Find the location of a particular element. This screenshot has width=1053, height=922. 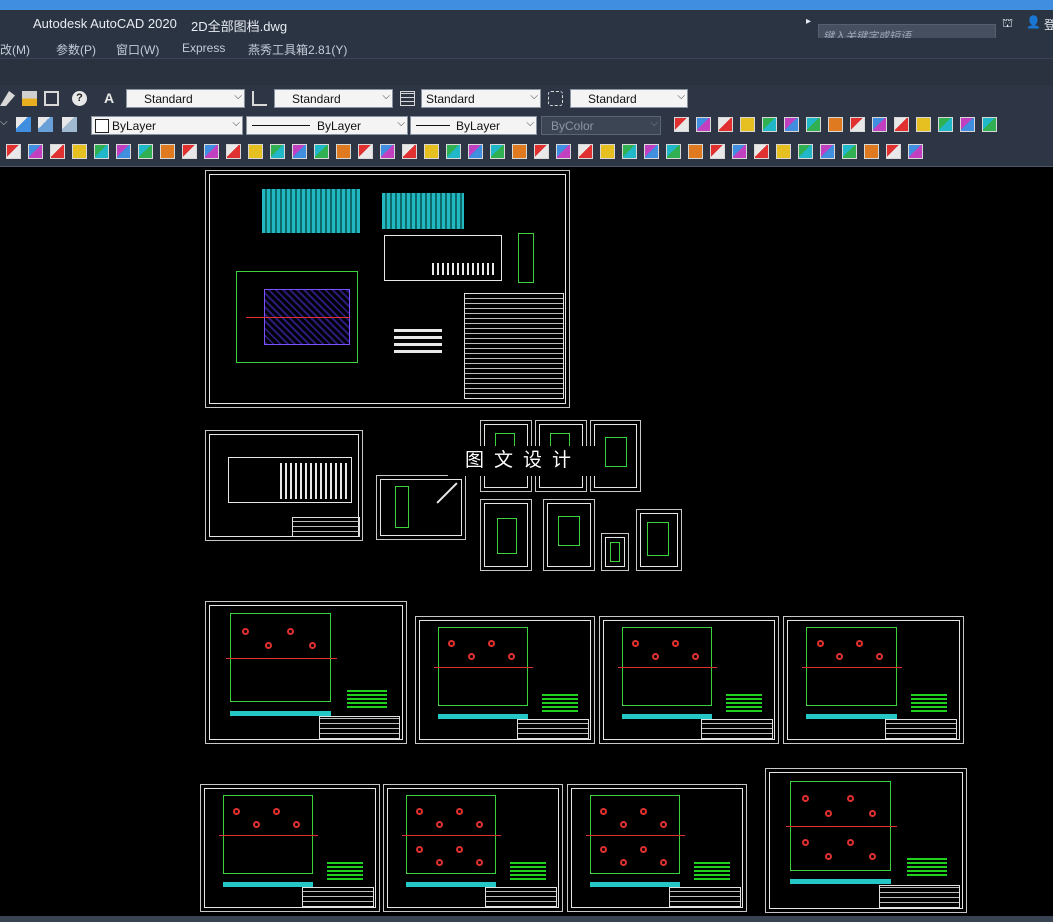

linetype-select: ByLayer ⌵ is located at coordinates (327, 125).